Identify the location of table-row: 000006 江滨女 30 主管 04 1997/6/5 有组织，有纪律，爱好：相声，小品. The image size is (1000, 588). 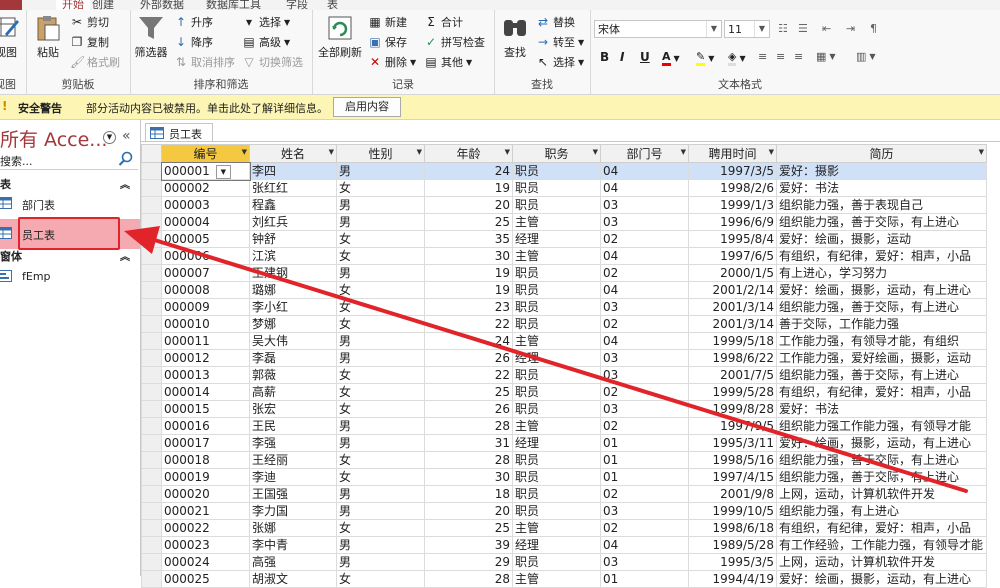
(564, 256).